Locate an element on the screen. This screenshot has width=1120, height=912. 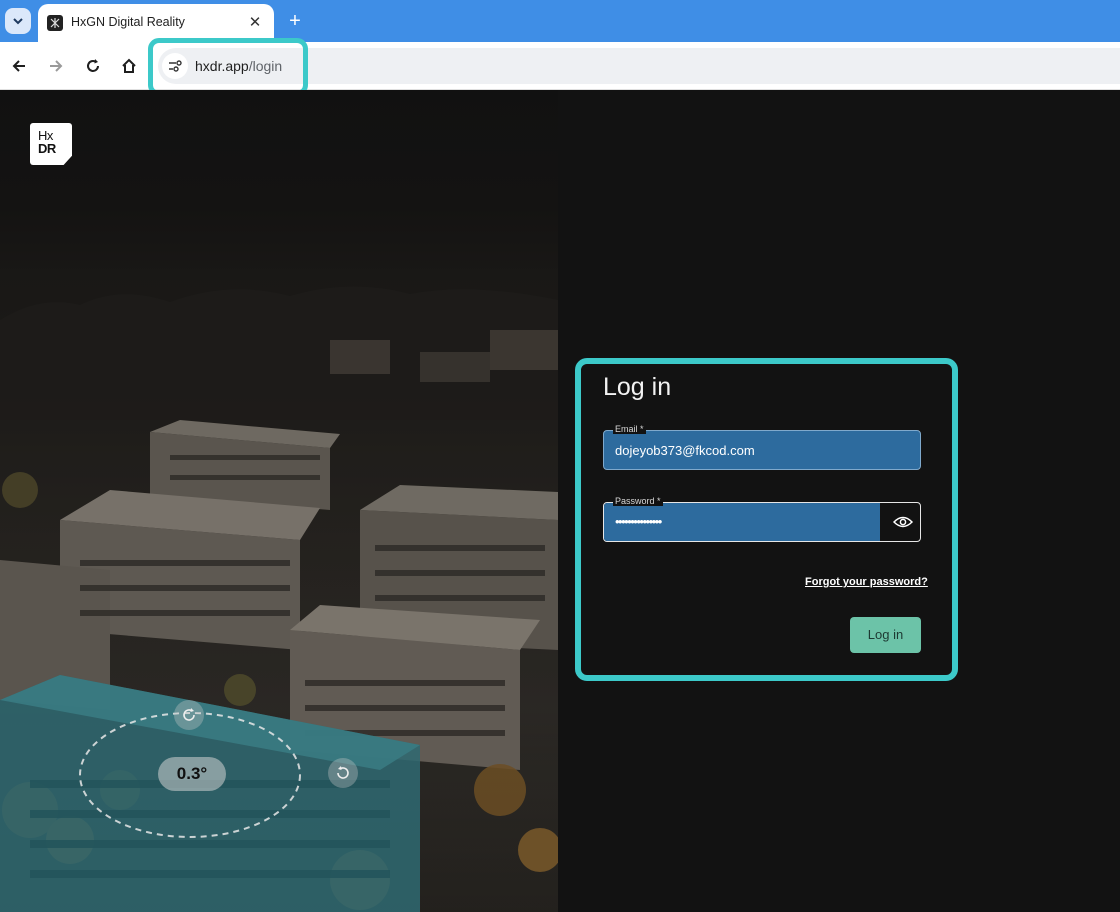
logo-text-bottom: DR is located at coordinates (47, 148).